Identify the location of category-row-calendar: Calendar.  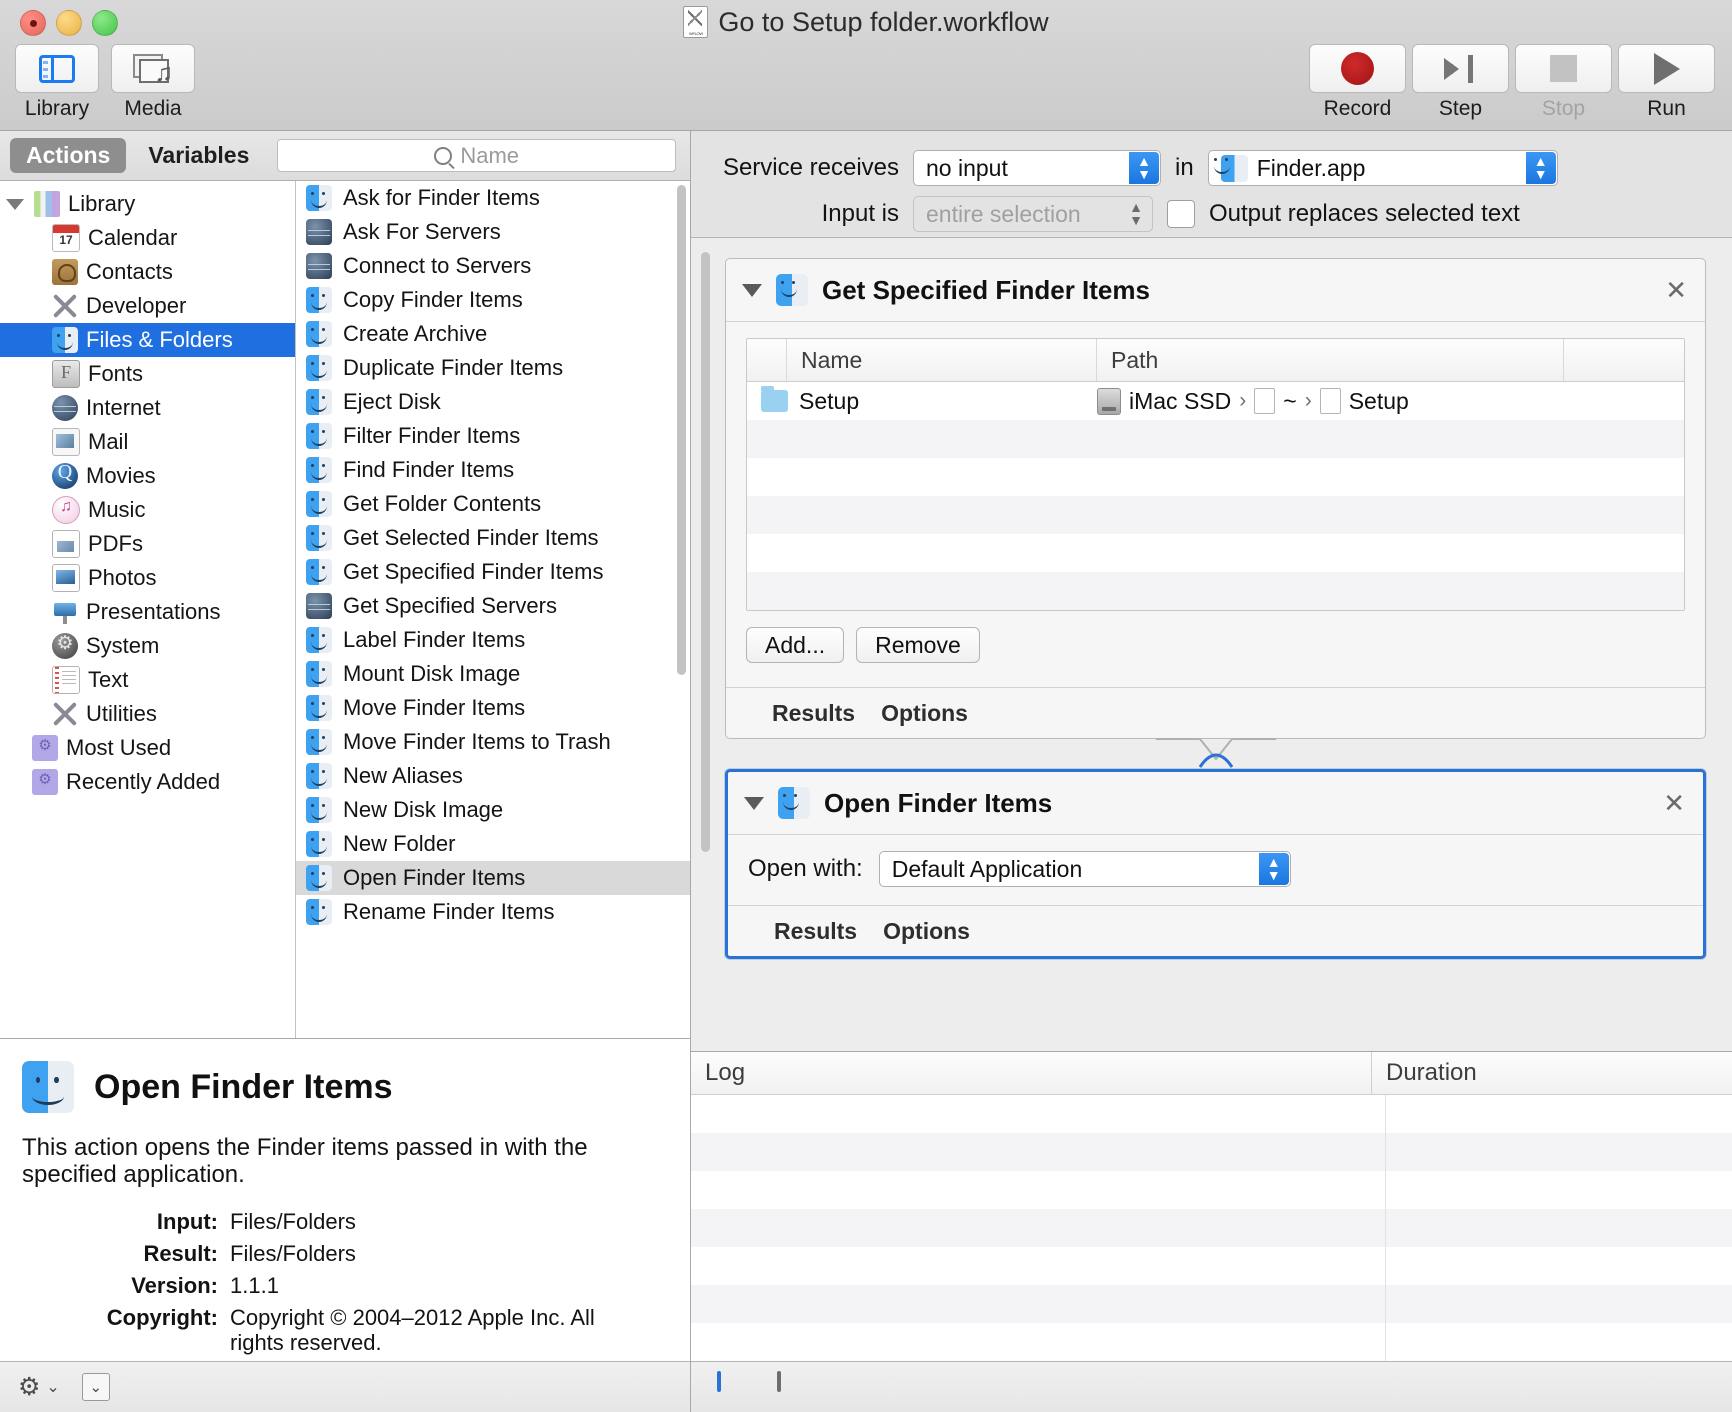
(147, 238).